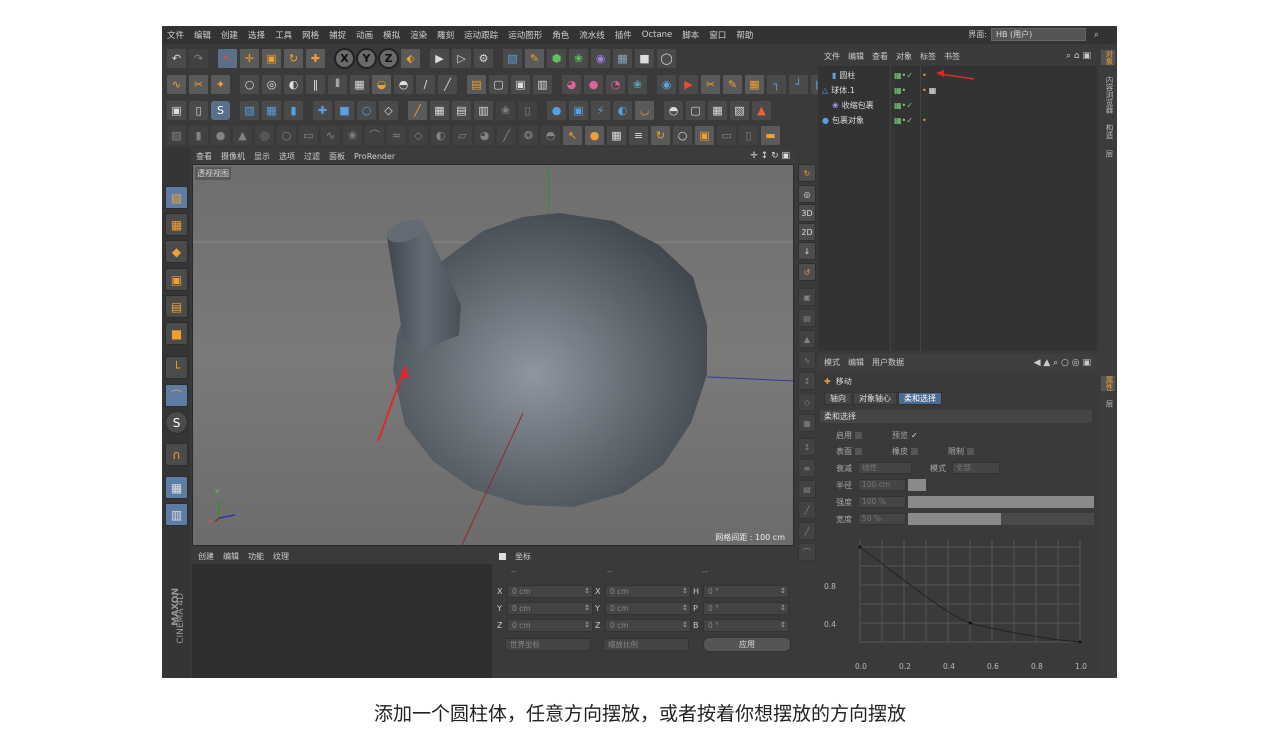 The height and width of the screenshot is (749, 1280). What do you see at coordinates (832, 56) in the screenshot?
I see `om-menu-file: 文件` at bounding box center [832, 56].